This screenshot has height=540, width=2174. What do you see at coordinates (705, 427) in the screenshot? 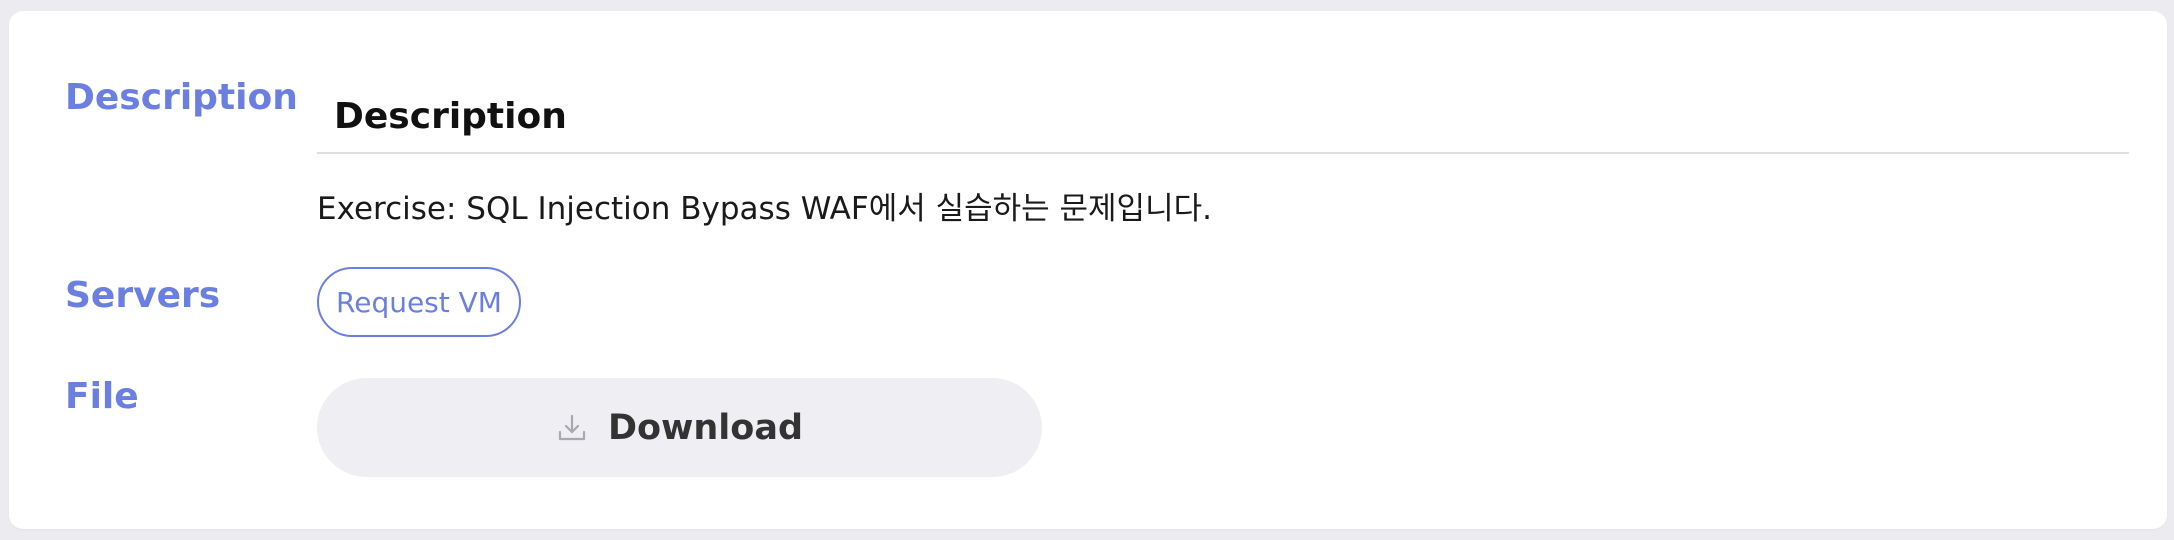
I see `download-label: Download` at bounding box center [705, 427].